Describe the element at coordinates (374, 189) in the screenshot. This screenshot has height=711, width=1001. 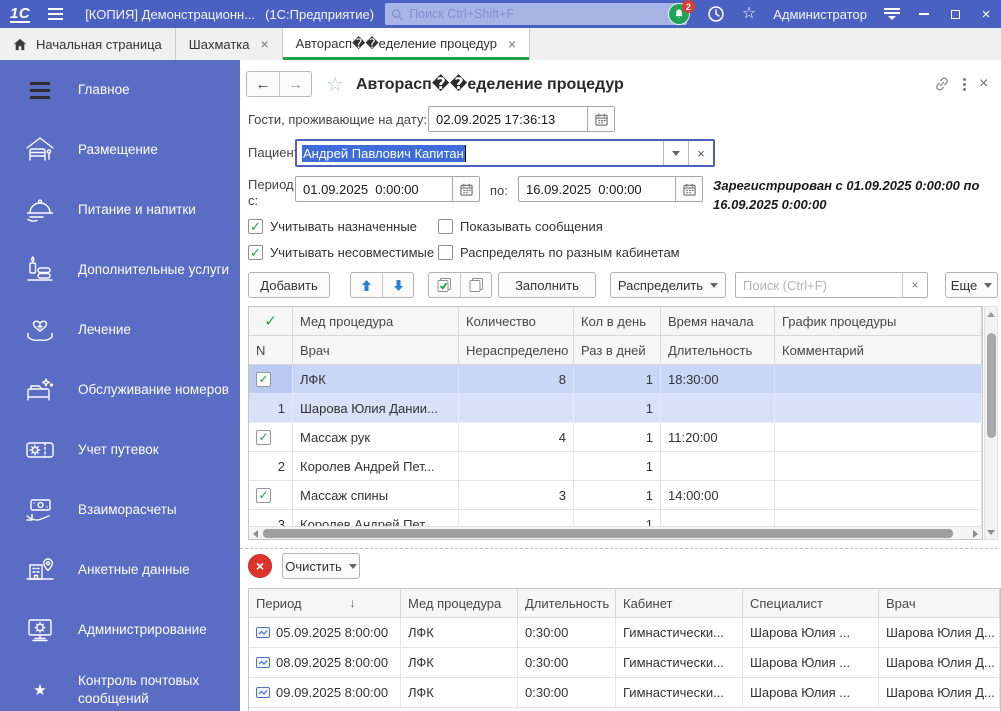
I see `period-from-value: 01.09.2025 0:00:00` at that location.